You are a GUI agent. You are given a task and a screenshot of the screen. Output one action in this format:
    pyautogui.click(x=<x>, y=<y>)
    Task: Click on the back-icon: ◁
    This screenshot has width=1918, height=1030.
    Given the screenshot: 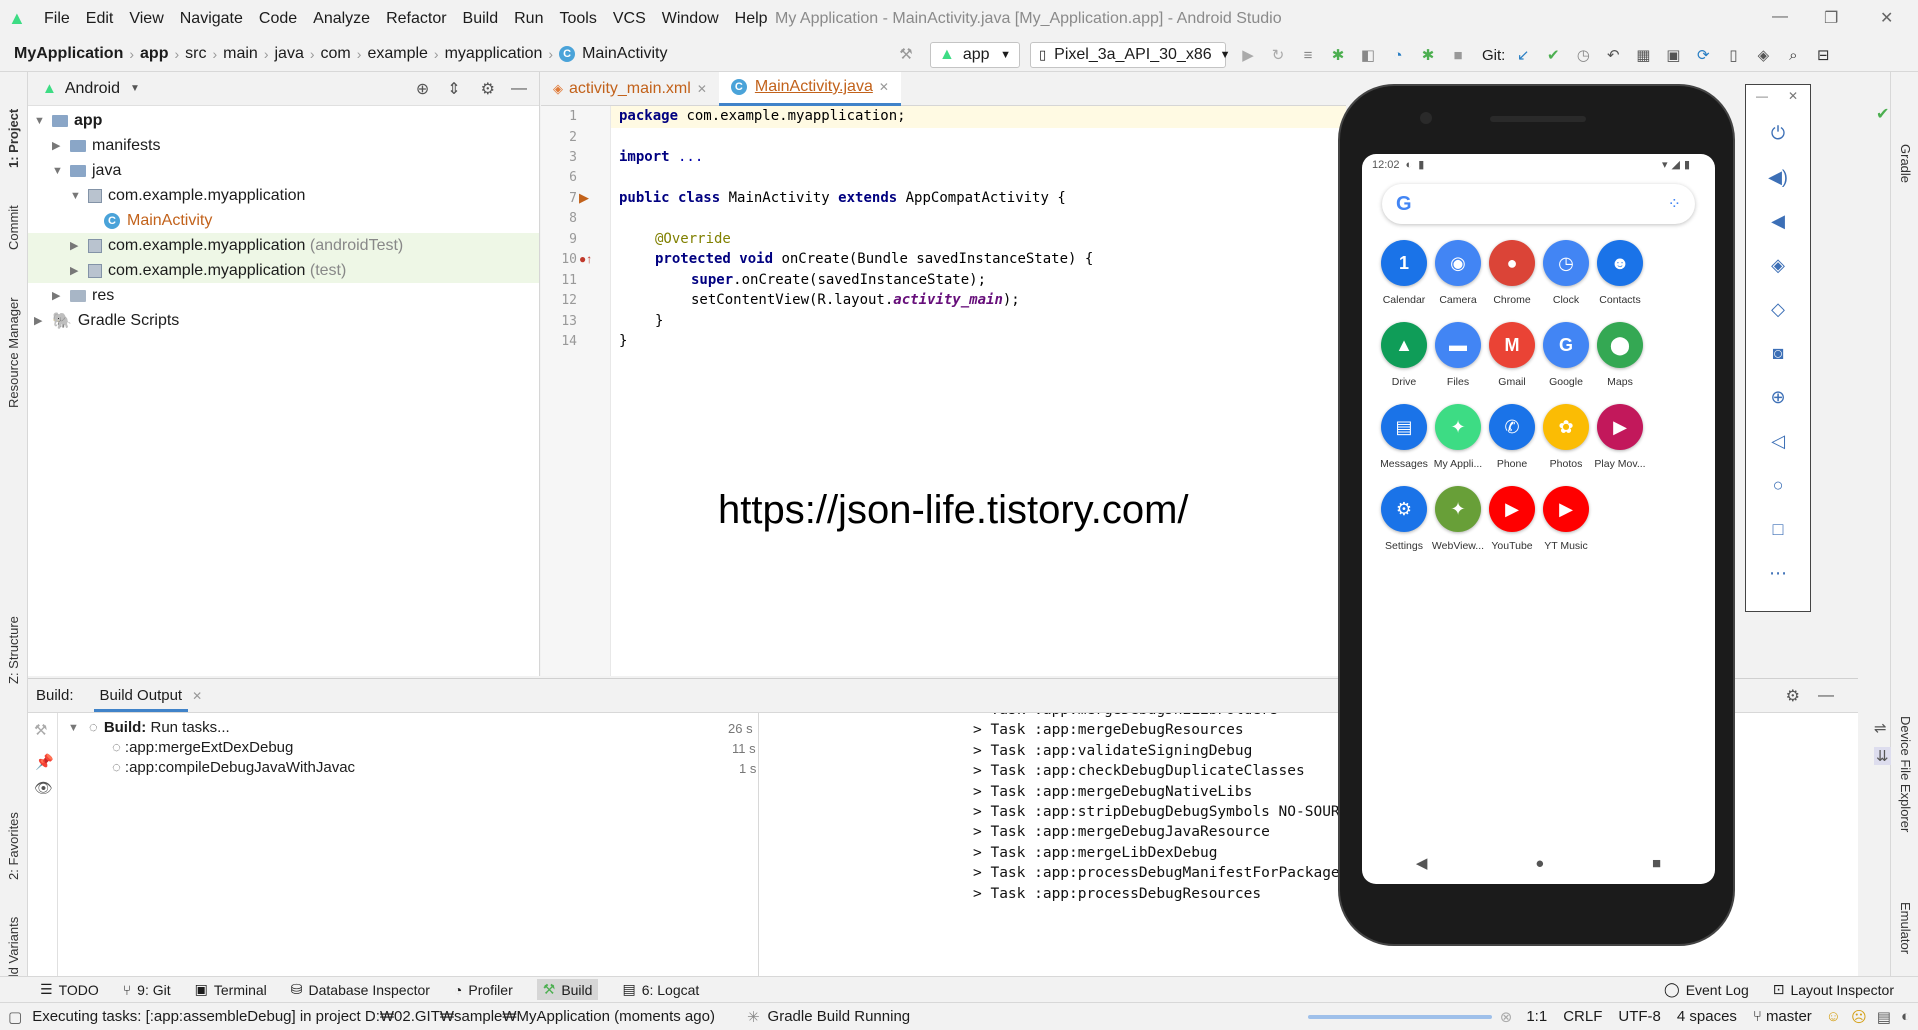 What is the action you would take?
    pyautogui.click(x=1778, y=441)
    